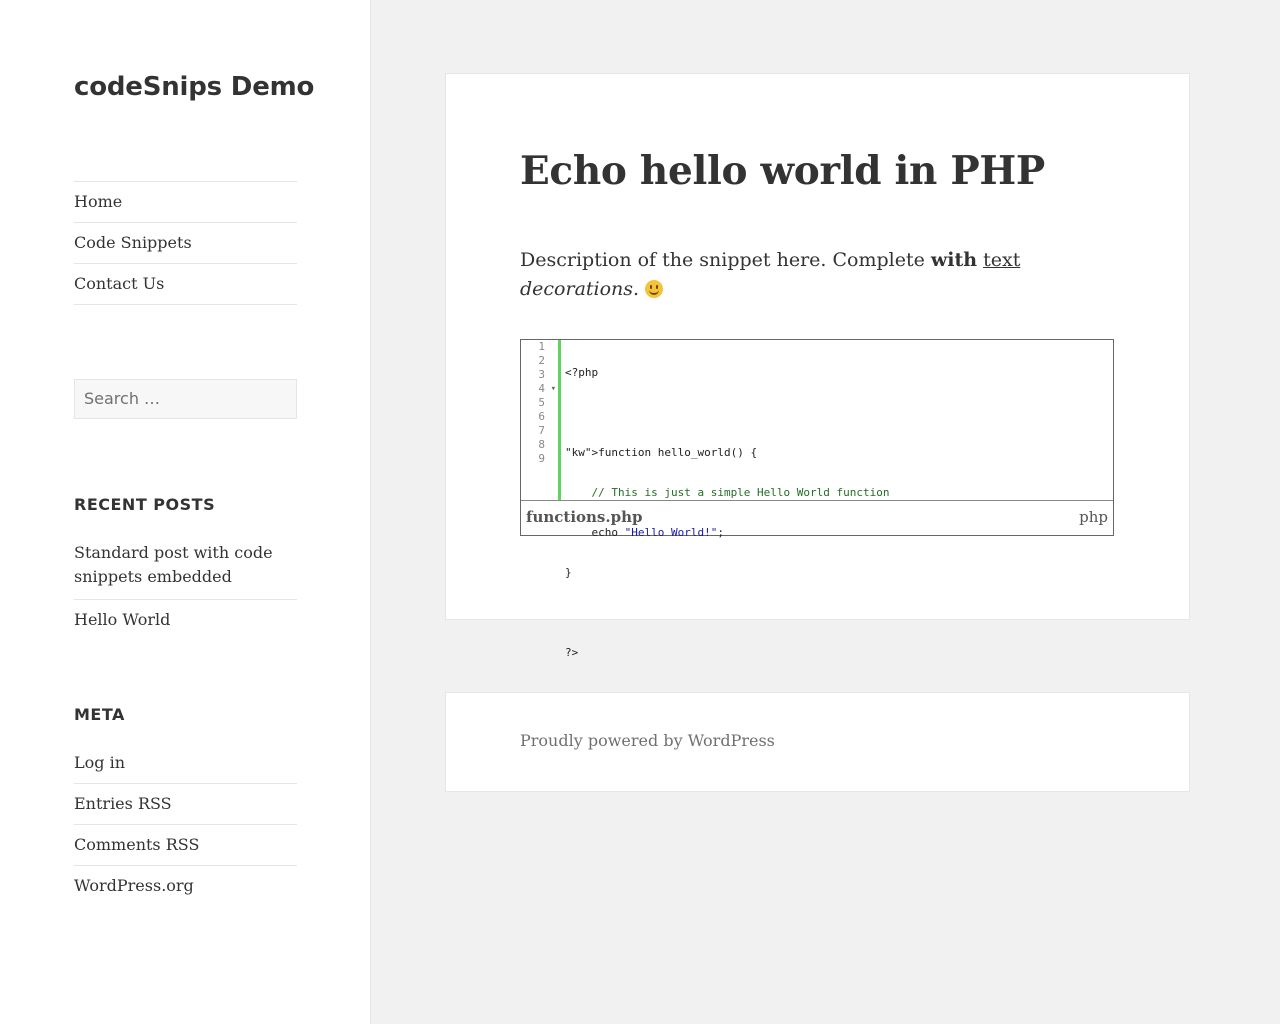 This screenshot has height=1024, width=1280. Describe the element at coordinates (145, 504) in the screenshot. I see `recent-posts-heading: RECENT POSTS` at that location.